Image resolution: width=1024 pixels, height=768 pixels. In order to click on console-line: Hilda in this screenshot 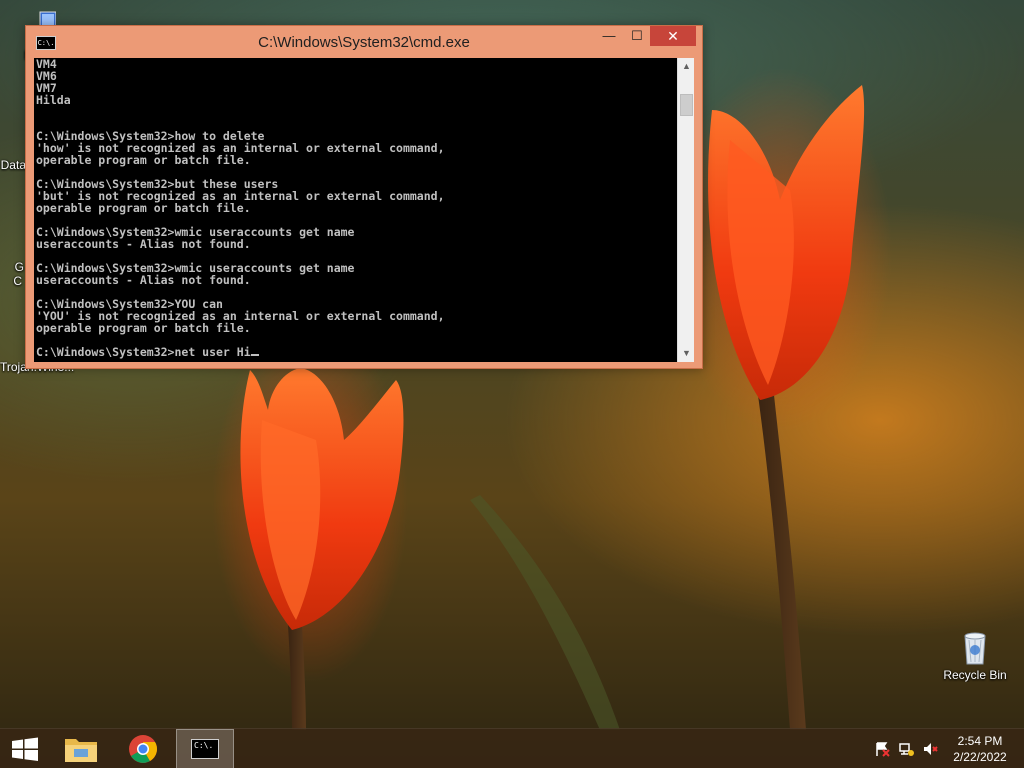, I will do `click(53, 100)`.